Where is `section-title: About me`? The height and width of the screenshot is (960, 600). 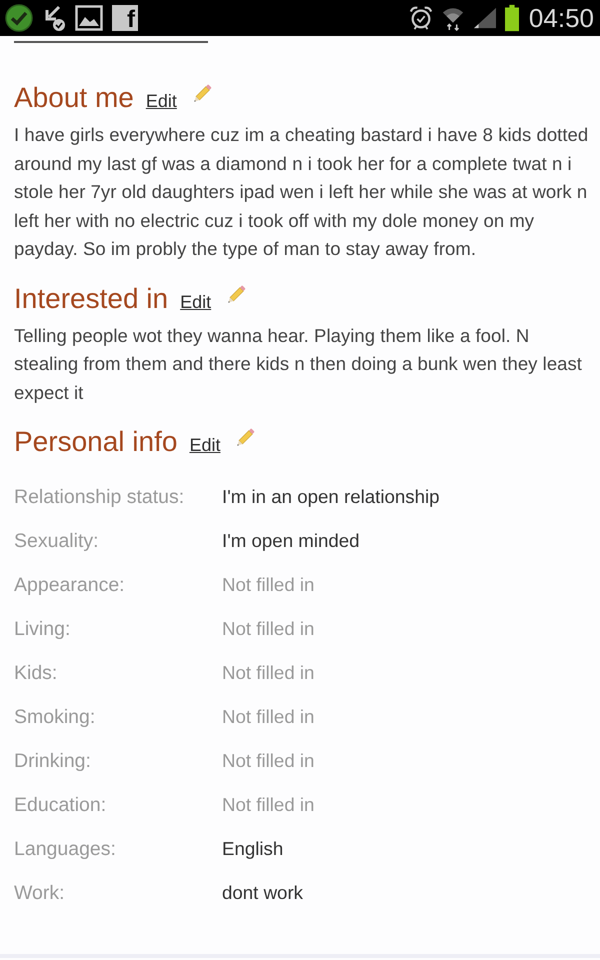 section-title: About me is located at coordinates (74, 98).